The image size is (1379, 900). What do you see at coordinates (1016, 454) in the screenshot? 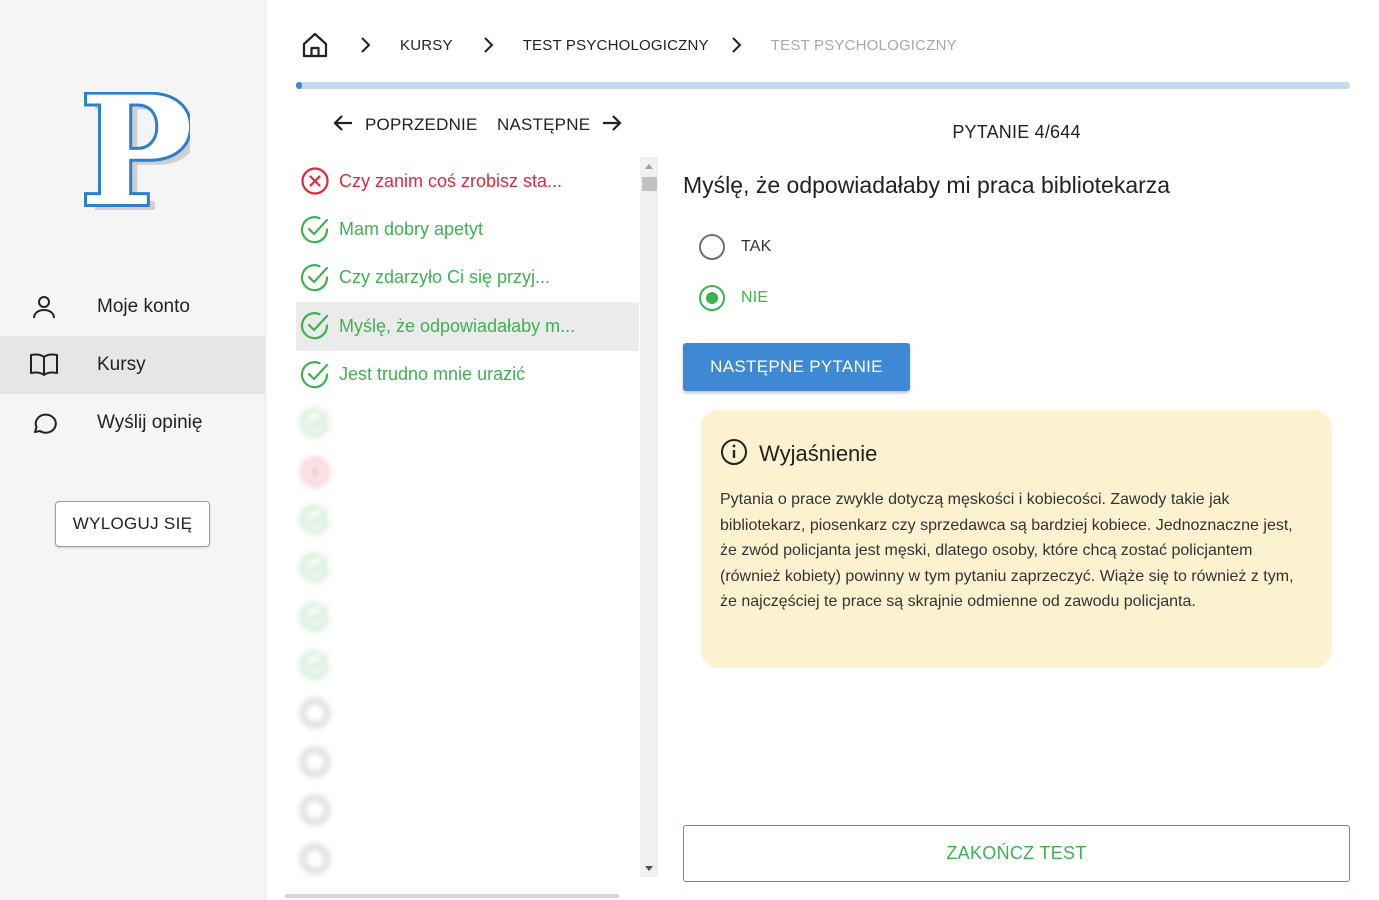
I see `explanation-header: Wyjaśnienie` at bounding box center [1016, 454].